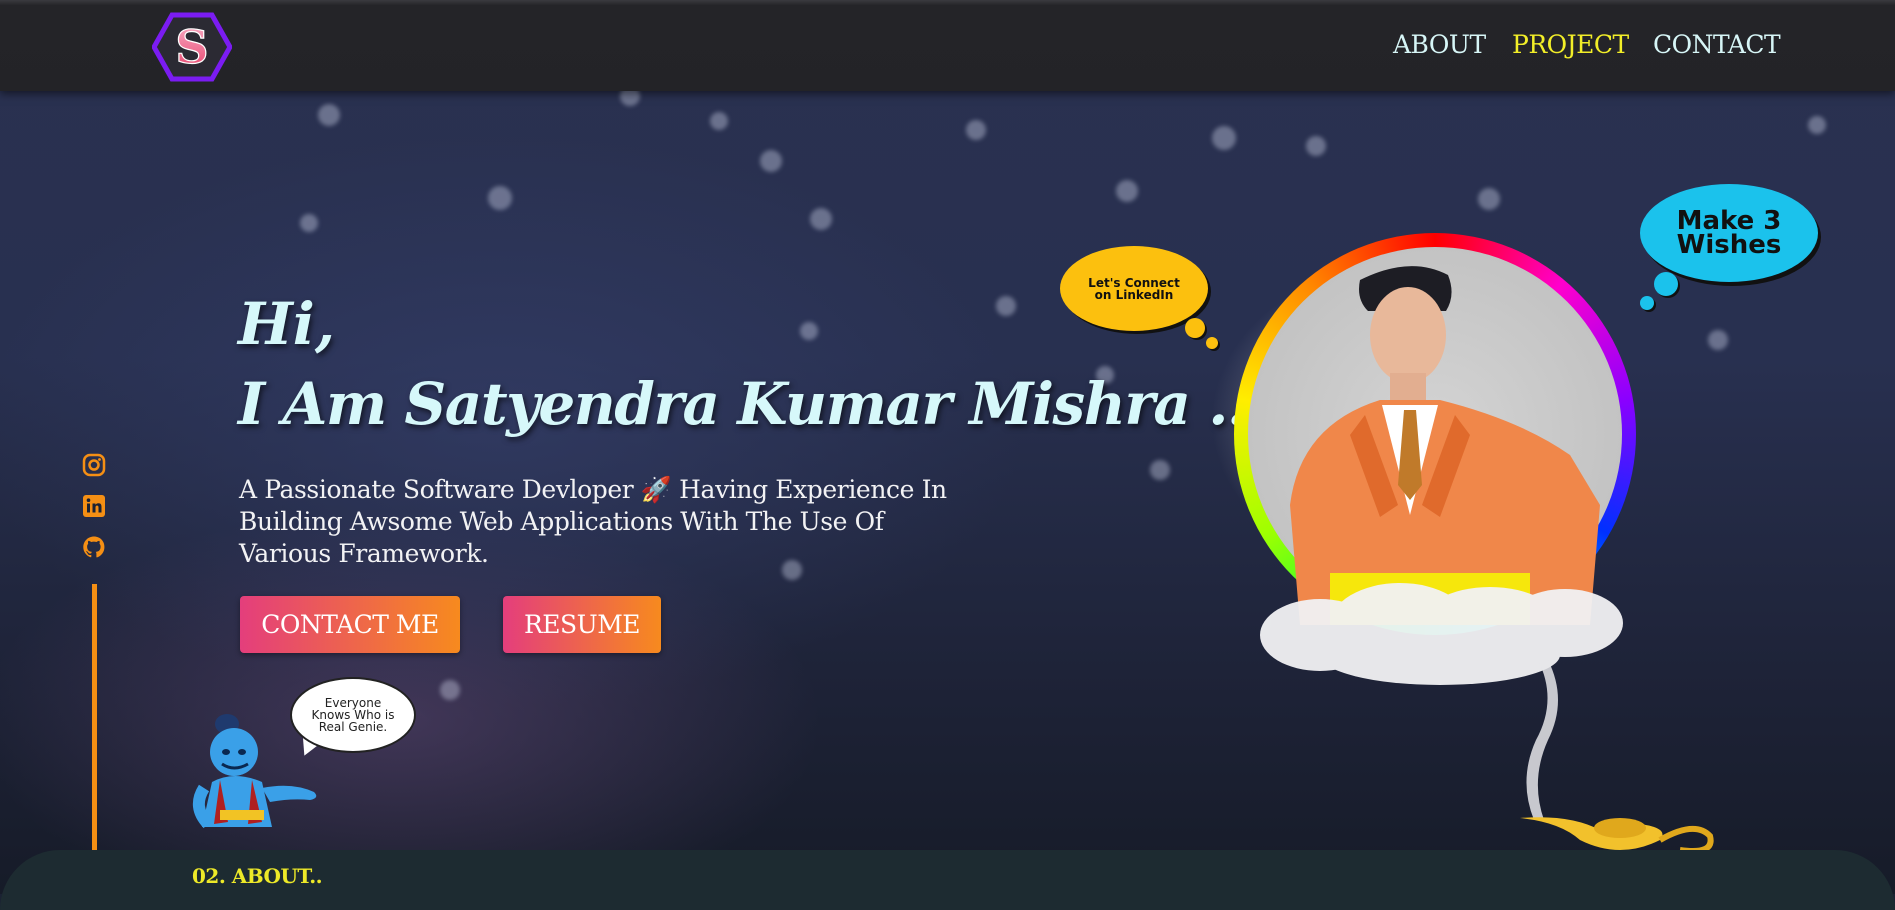  What do you see at coordinates (254, 771) in the screenshot?
I see `genie-illustration` at bounding box center [254, 771].